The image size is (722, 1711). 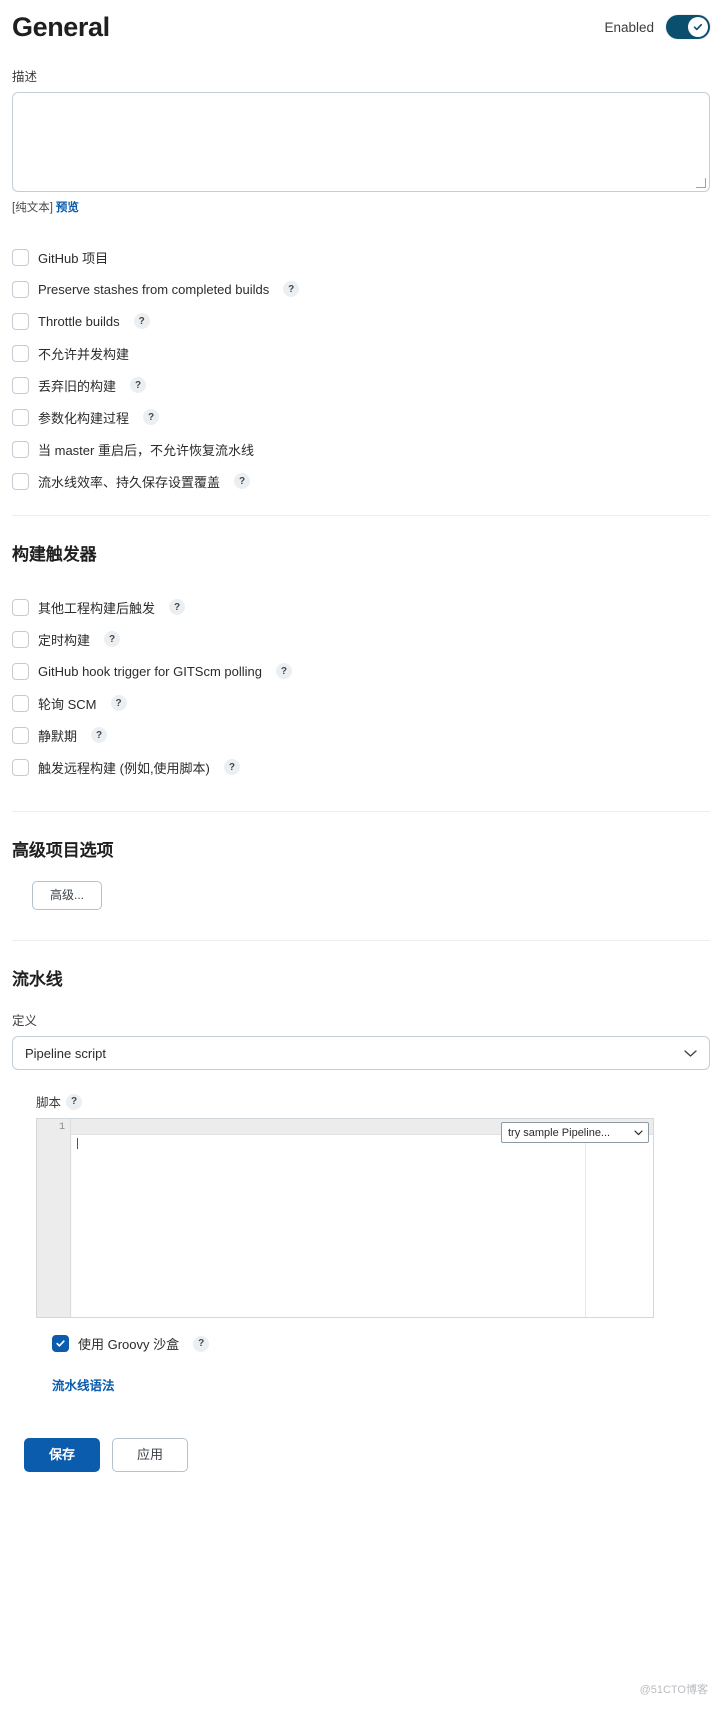 I want to click on description-textarea, so click(x=361, y=142).